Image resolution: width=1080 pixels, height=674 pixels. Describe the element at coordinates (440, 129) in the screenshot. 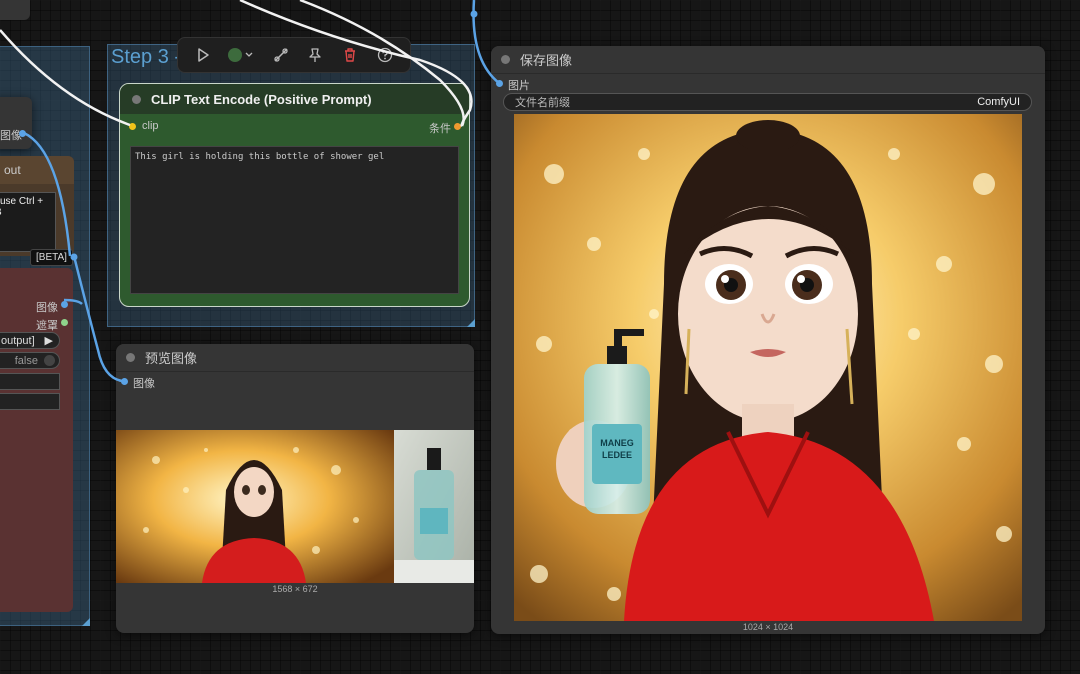

I see `output-label-conditioning: 条件` at that location.